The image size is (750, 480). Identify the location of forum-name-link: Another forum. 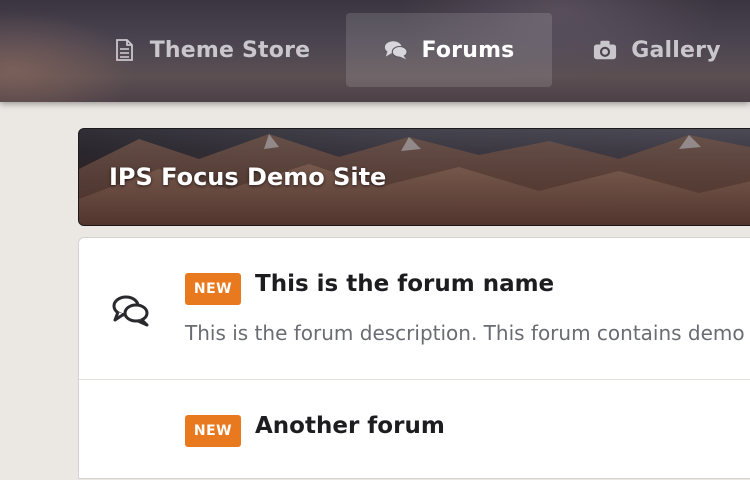
(350, 426).